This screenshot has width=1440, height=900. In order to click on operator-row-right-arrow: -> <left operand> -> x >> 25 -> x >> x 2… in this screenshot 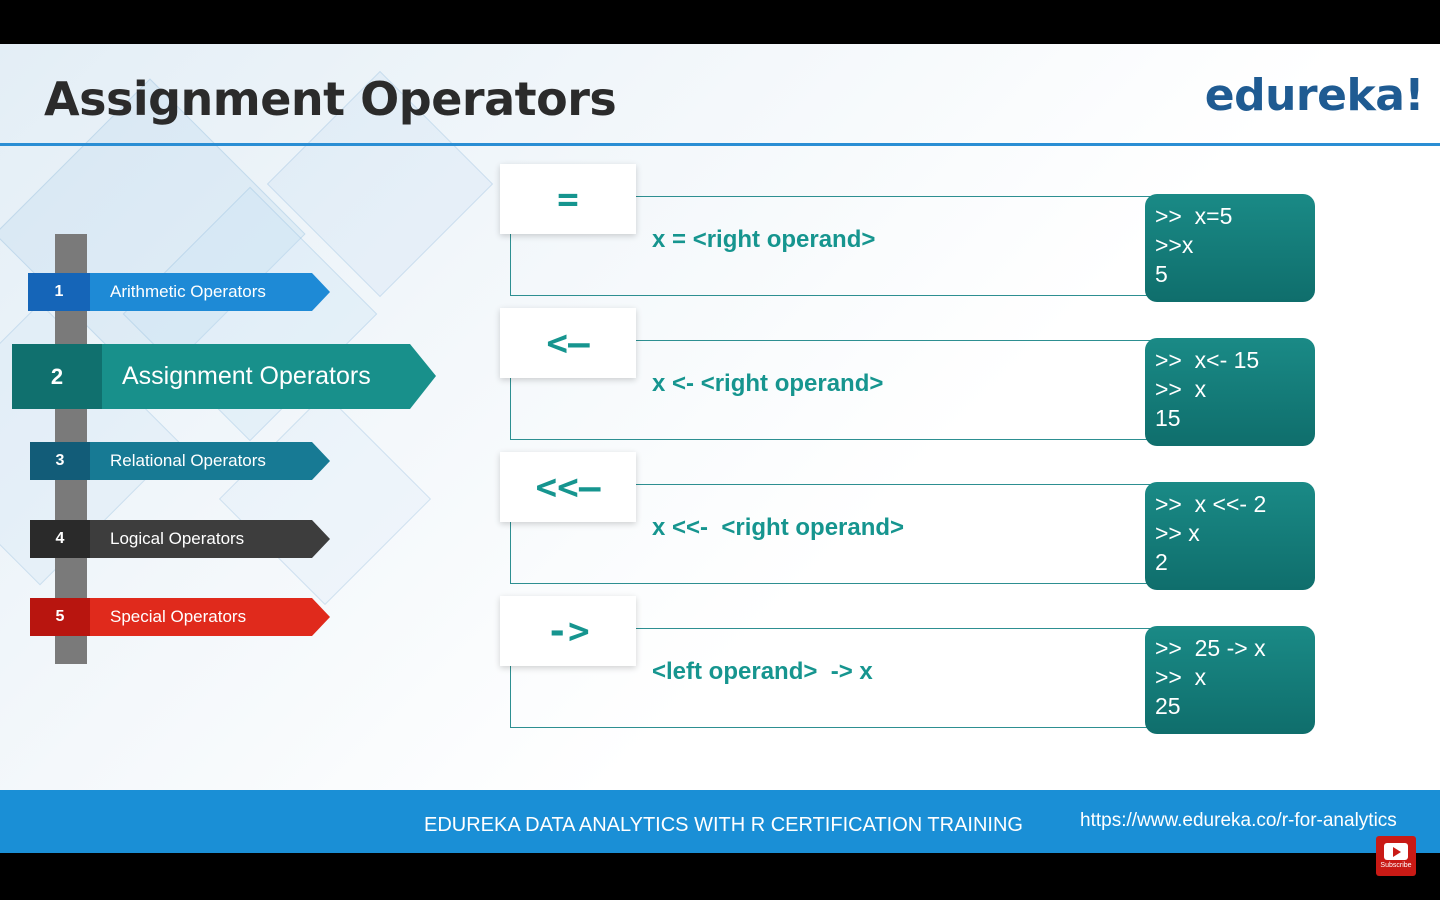, I will do `click(910, 666)`.